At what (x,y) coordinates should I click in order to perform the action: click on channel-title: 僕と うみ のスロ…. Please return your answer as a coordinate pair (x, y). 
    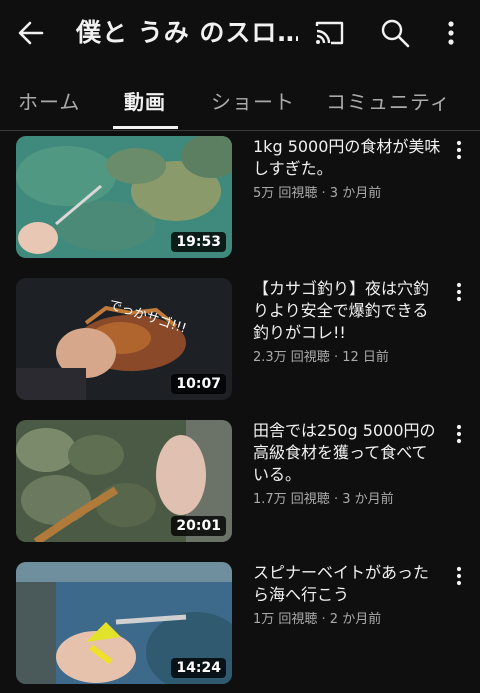
    Looking at the image, I should click on (187, 32).